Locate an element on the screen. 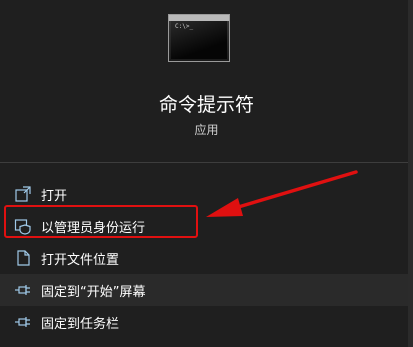  menu-item-label: 打开文件位置 is located at coordinates (80, 260).